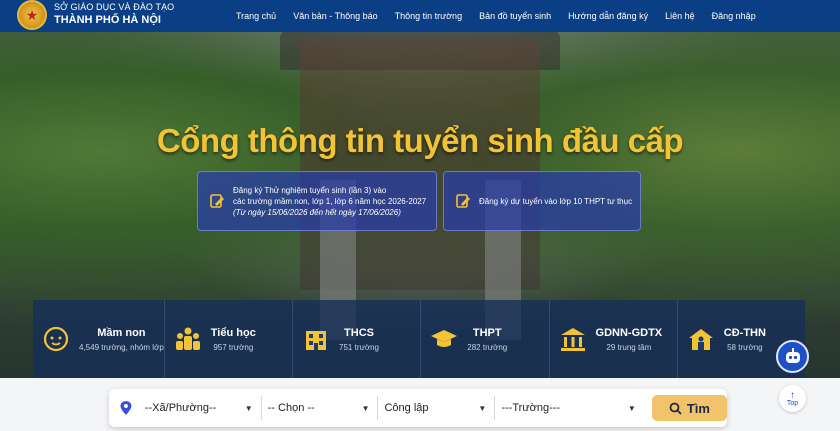 The height and width of the screenshot is (431, 840). I want to click on chatbot-button, so click(792, 356).